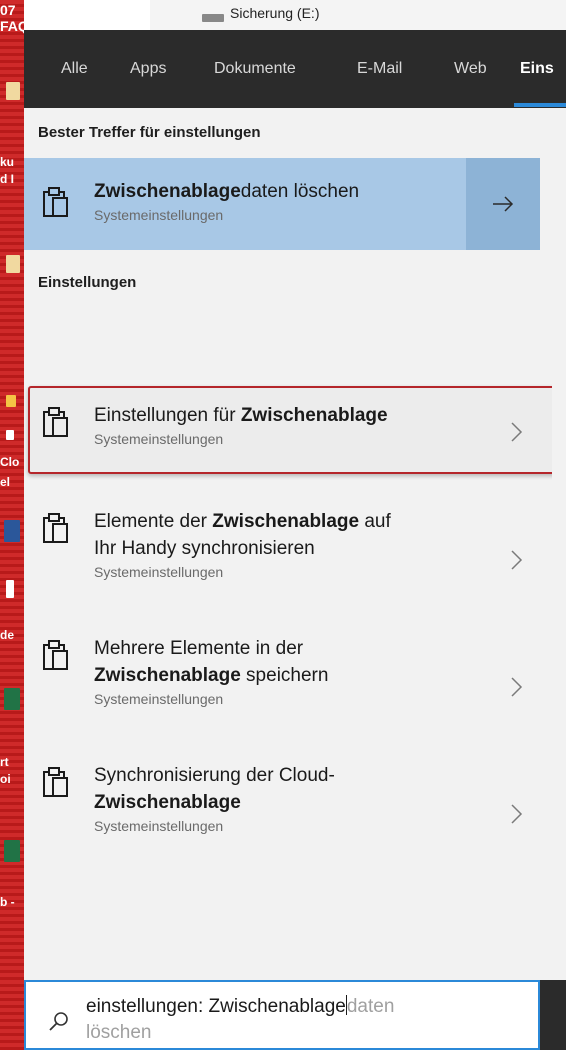 This screenshot has width=566, height=1050. Describe the element at coordinates (119, 1032) in the screenshot. I see `search-suggestion-text: löschen` at that location.